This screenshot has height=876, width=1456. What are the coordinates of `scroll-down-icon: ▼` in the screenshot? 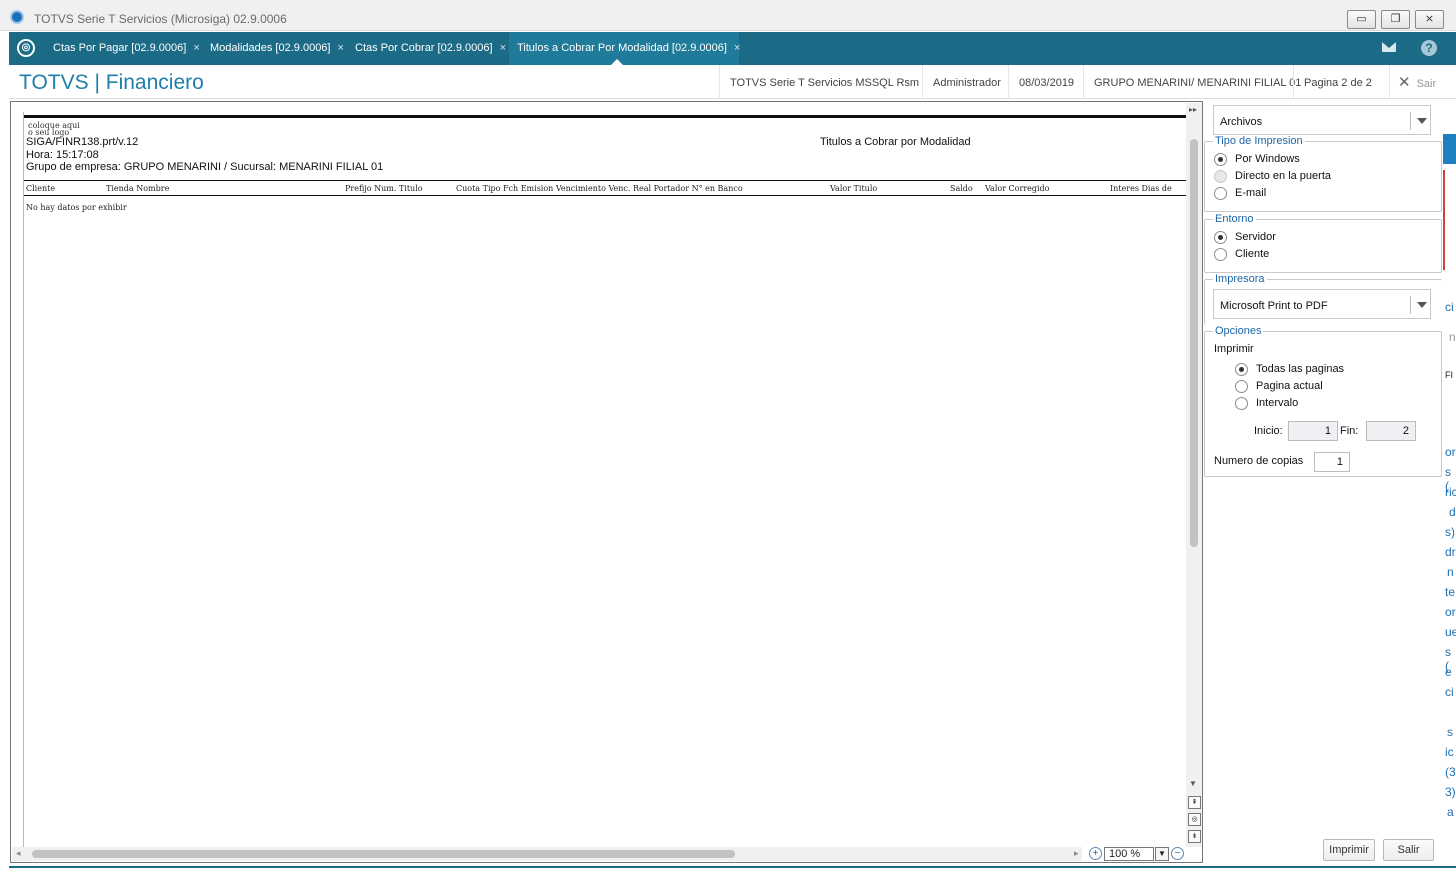 It's located at (1193, 783).